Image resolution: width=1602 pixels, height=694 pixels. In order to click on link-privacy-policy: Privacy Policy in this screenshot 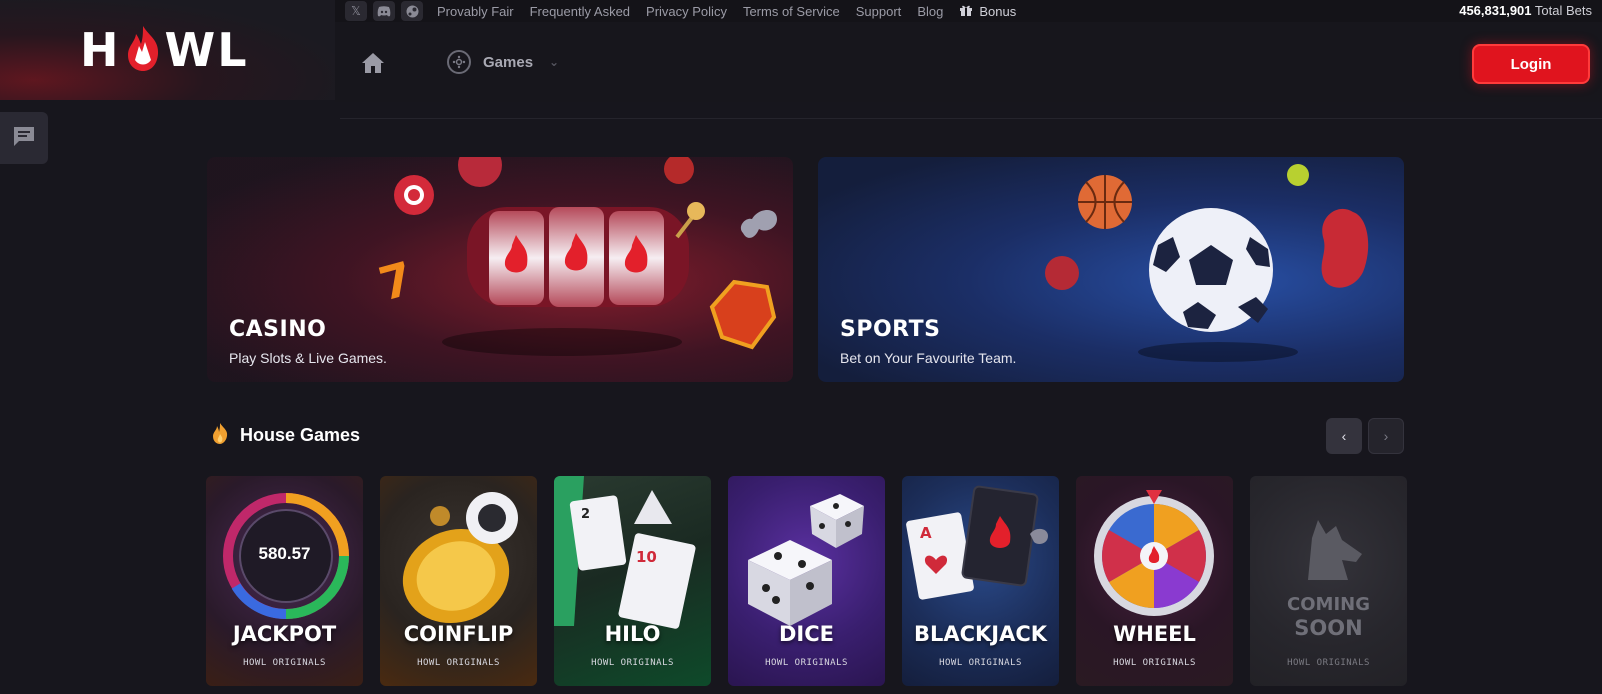, I will do `click(686, 11)`.